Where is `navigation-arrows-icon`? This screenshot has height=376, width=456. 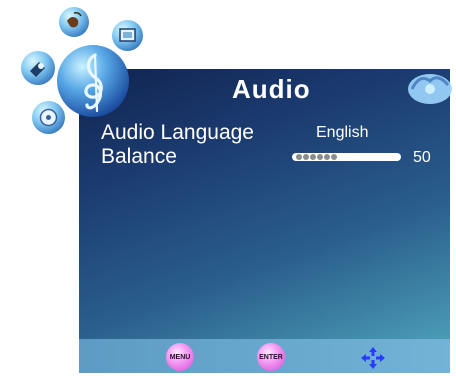 navigation-arrows-icon is located at coordinates (373, 358).